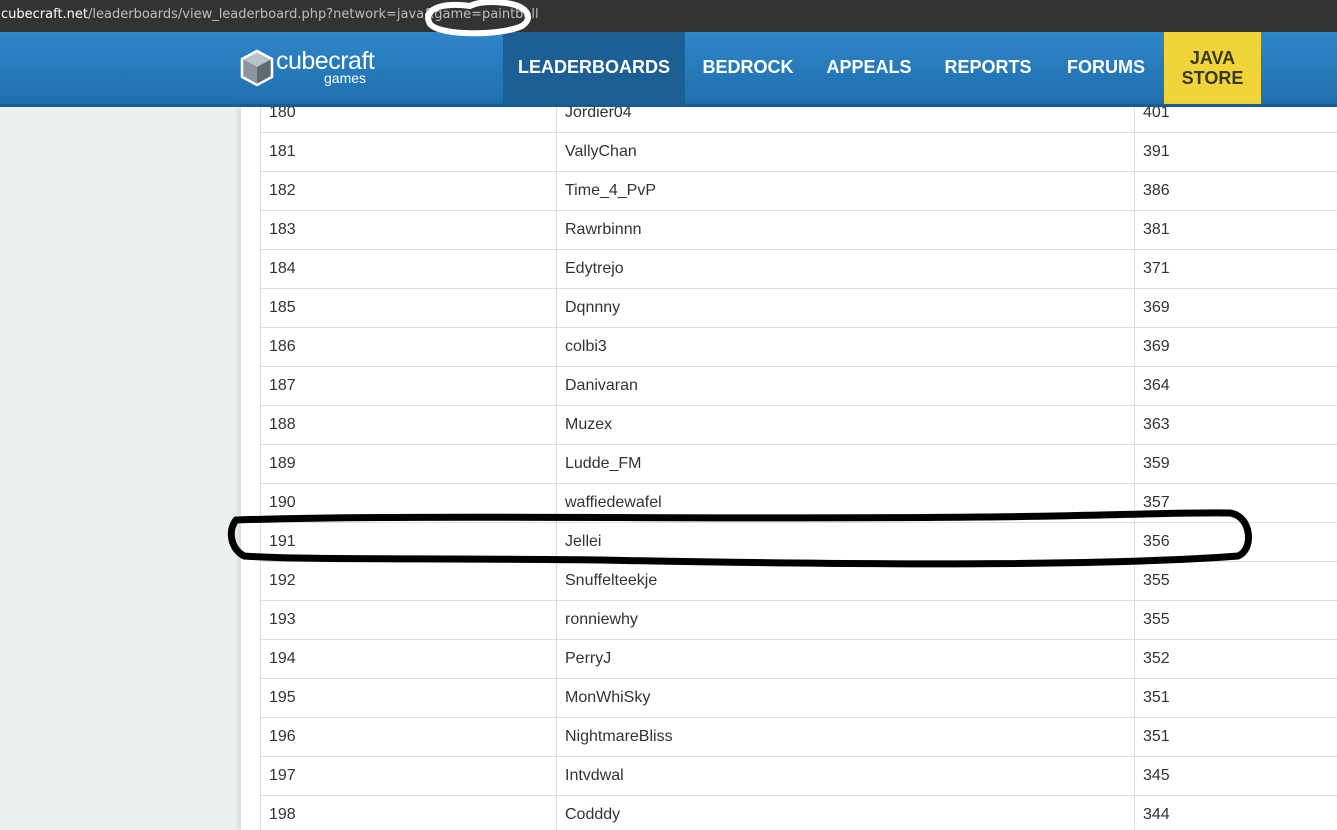 The height and width of the screenshot is (830, 1337). What do you see at coordinates (1235, 191) in the screenshot?
I see `score-cell: 386` at bounding box center [1235, 191].